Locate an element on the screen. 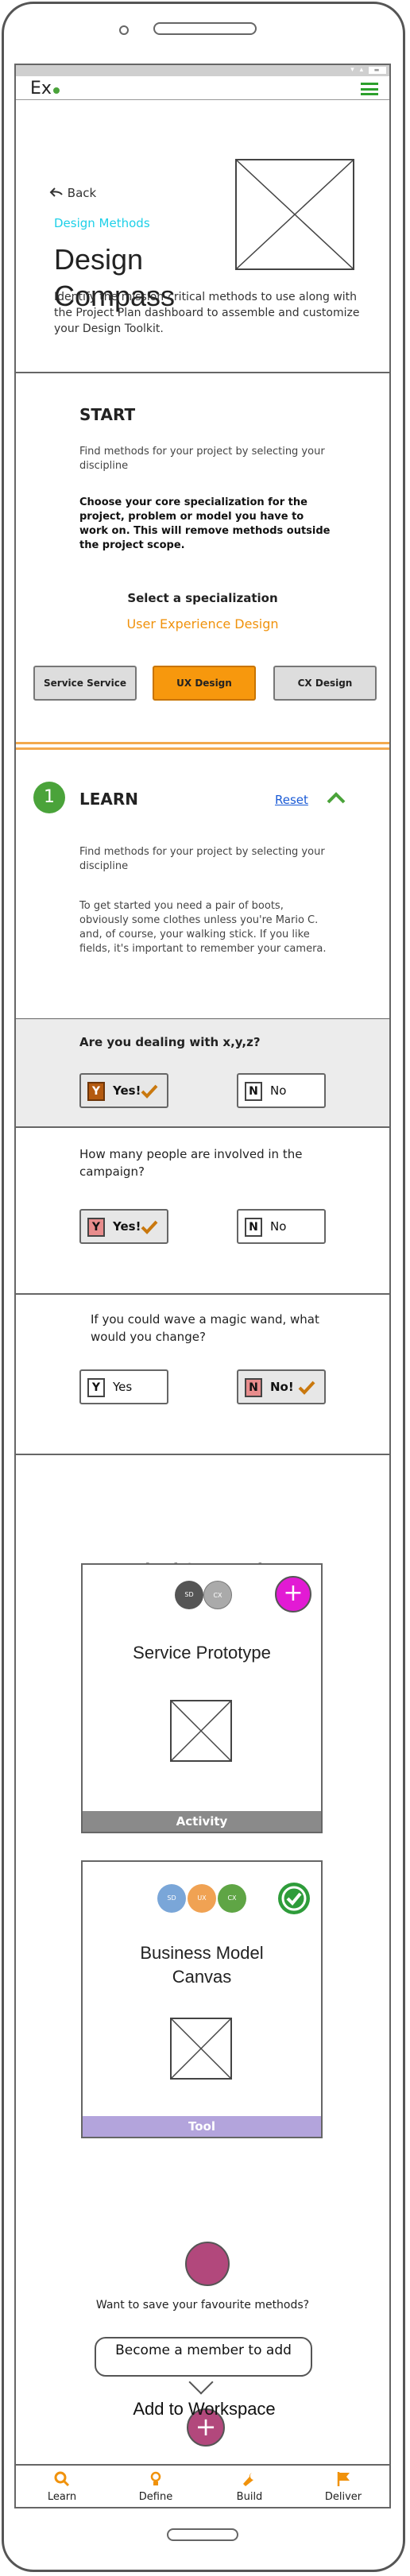  learn-heading: LEARN is located at coordinates (109, 799).